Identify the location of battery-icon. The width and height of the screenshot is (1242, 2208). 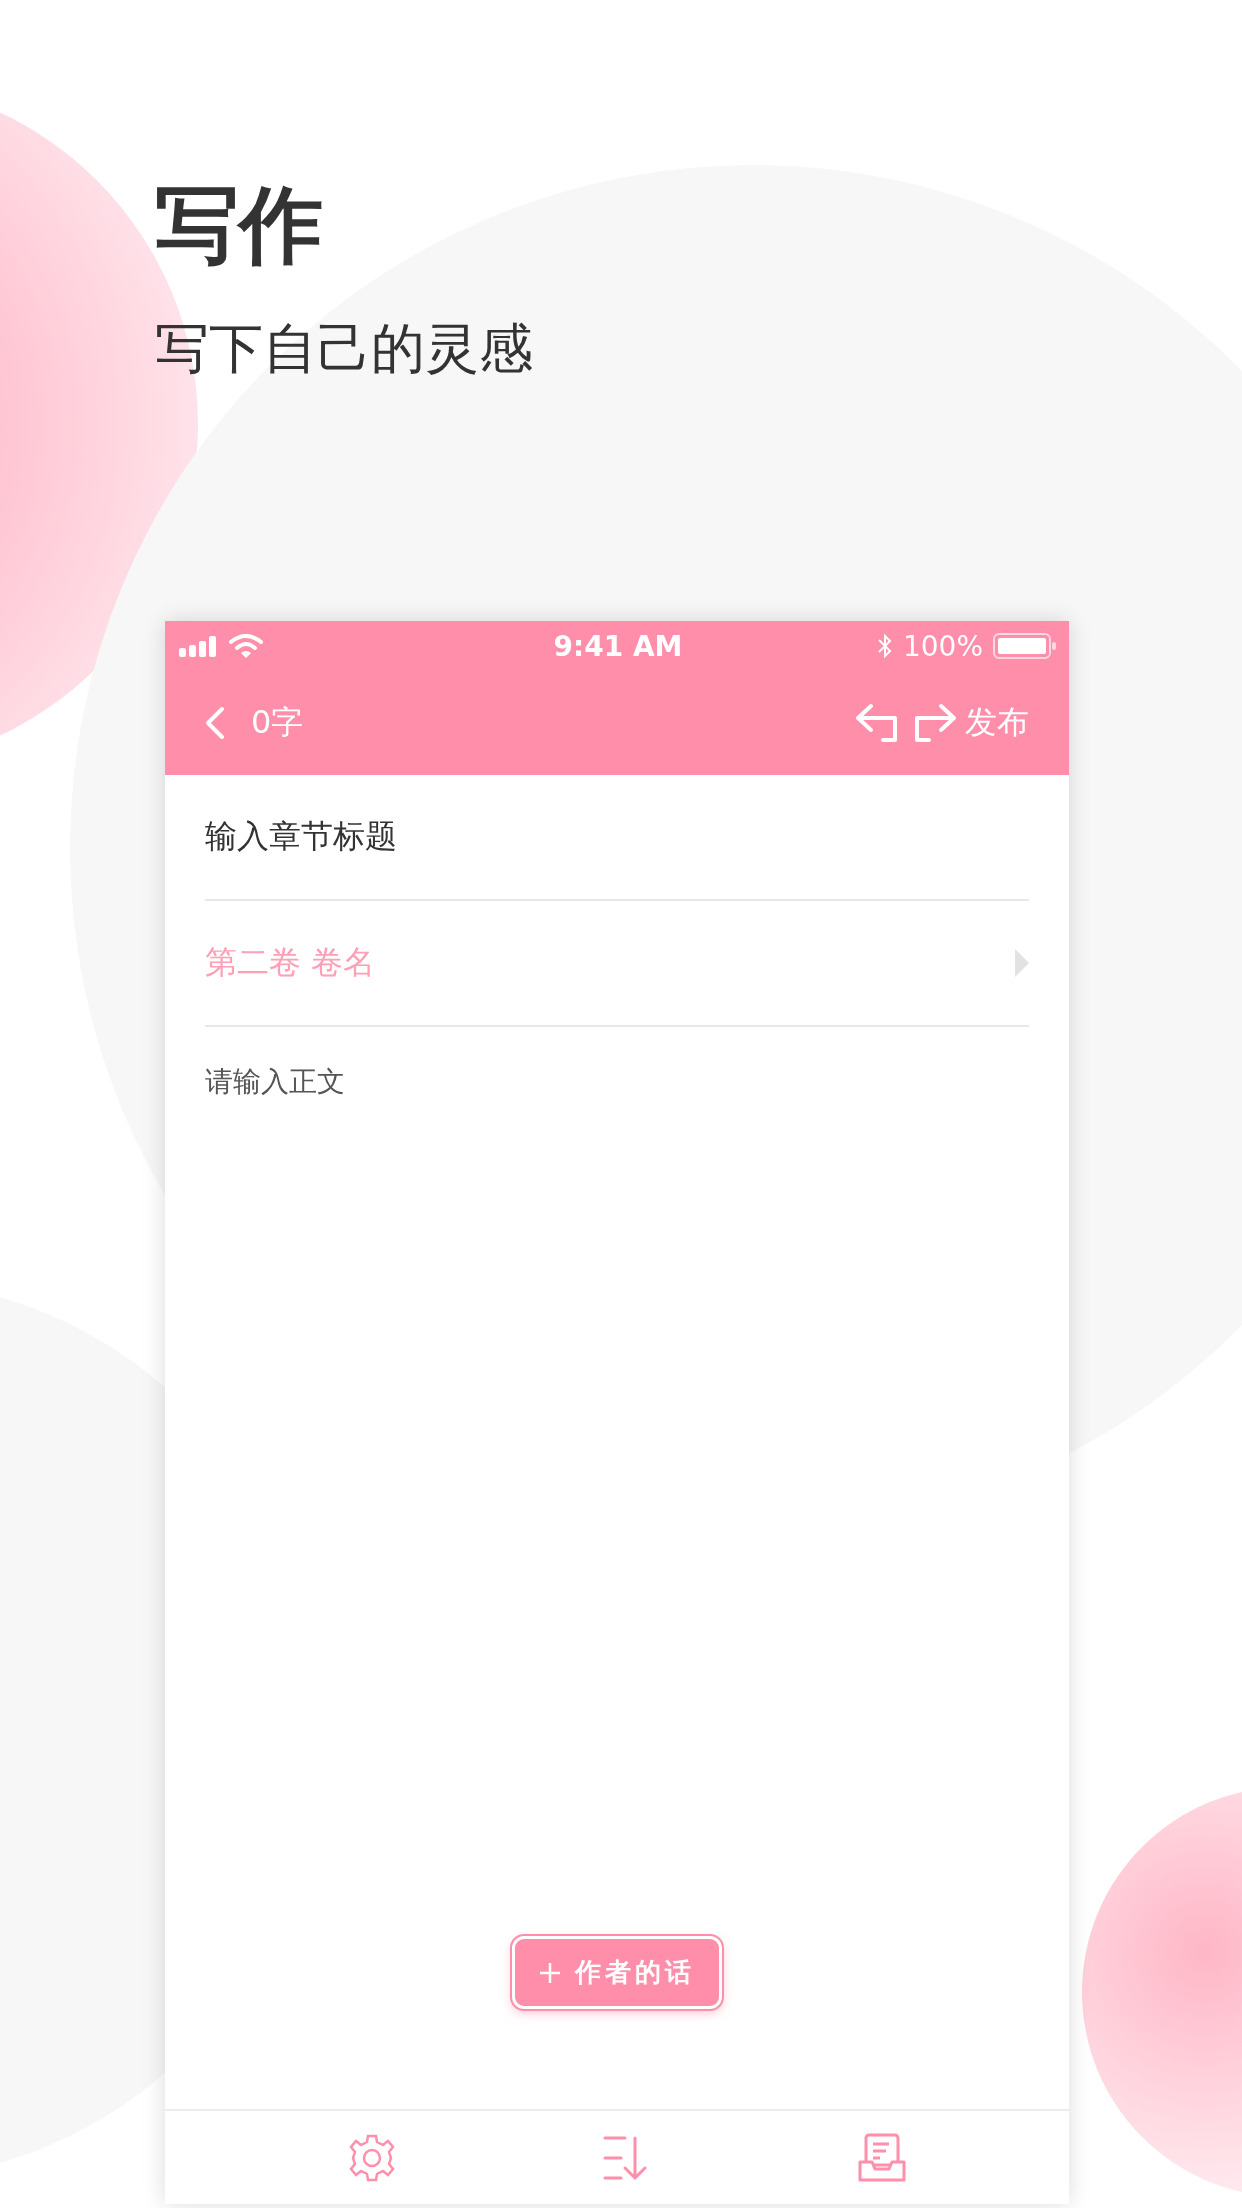
(1025, 646).